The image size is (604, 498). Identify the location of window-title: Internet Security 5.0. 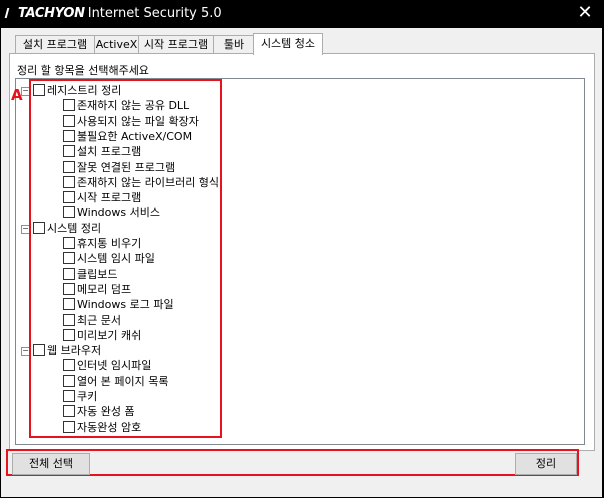
(154, 13).